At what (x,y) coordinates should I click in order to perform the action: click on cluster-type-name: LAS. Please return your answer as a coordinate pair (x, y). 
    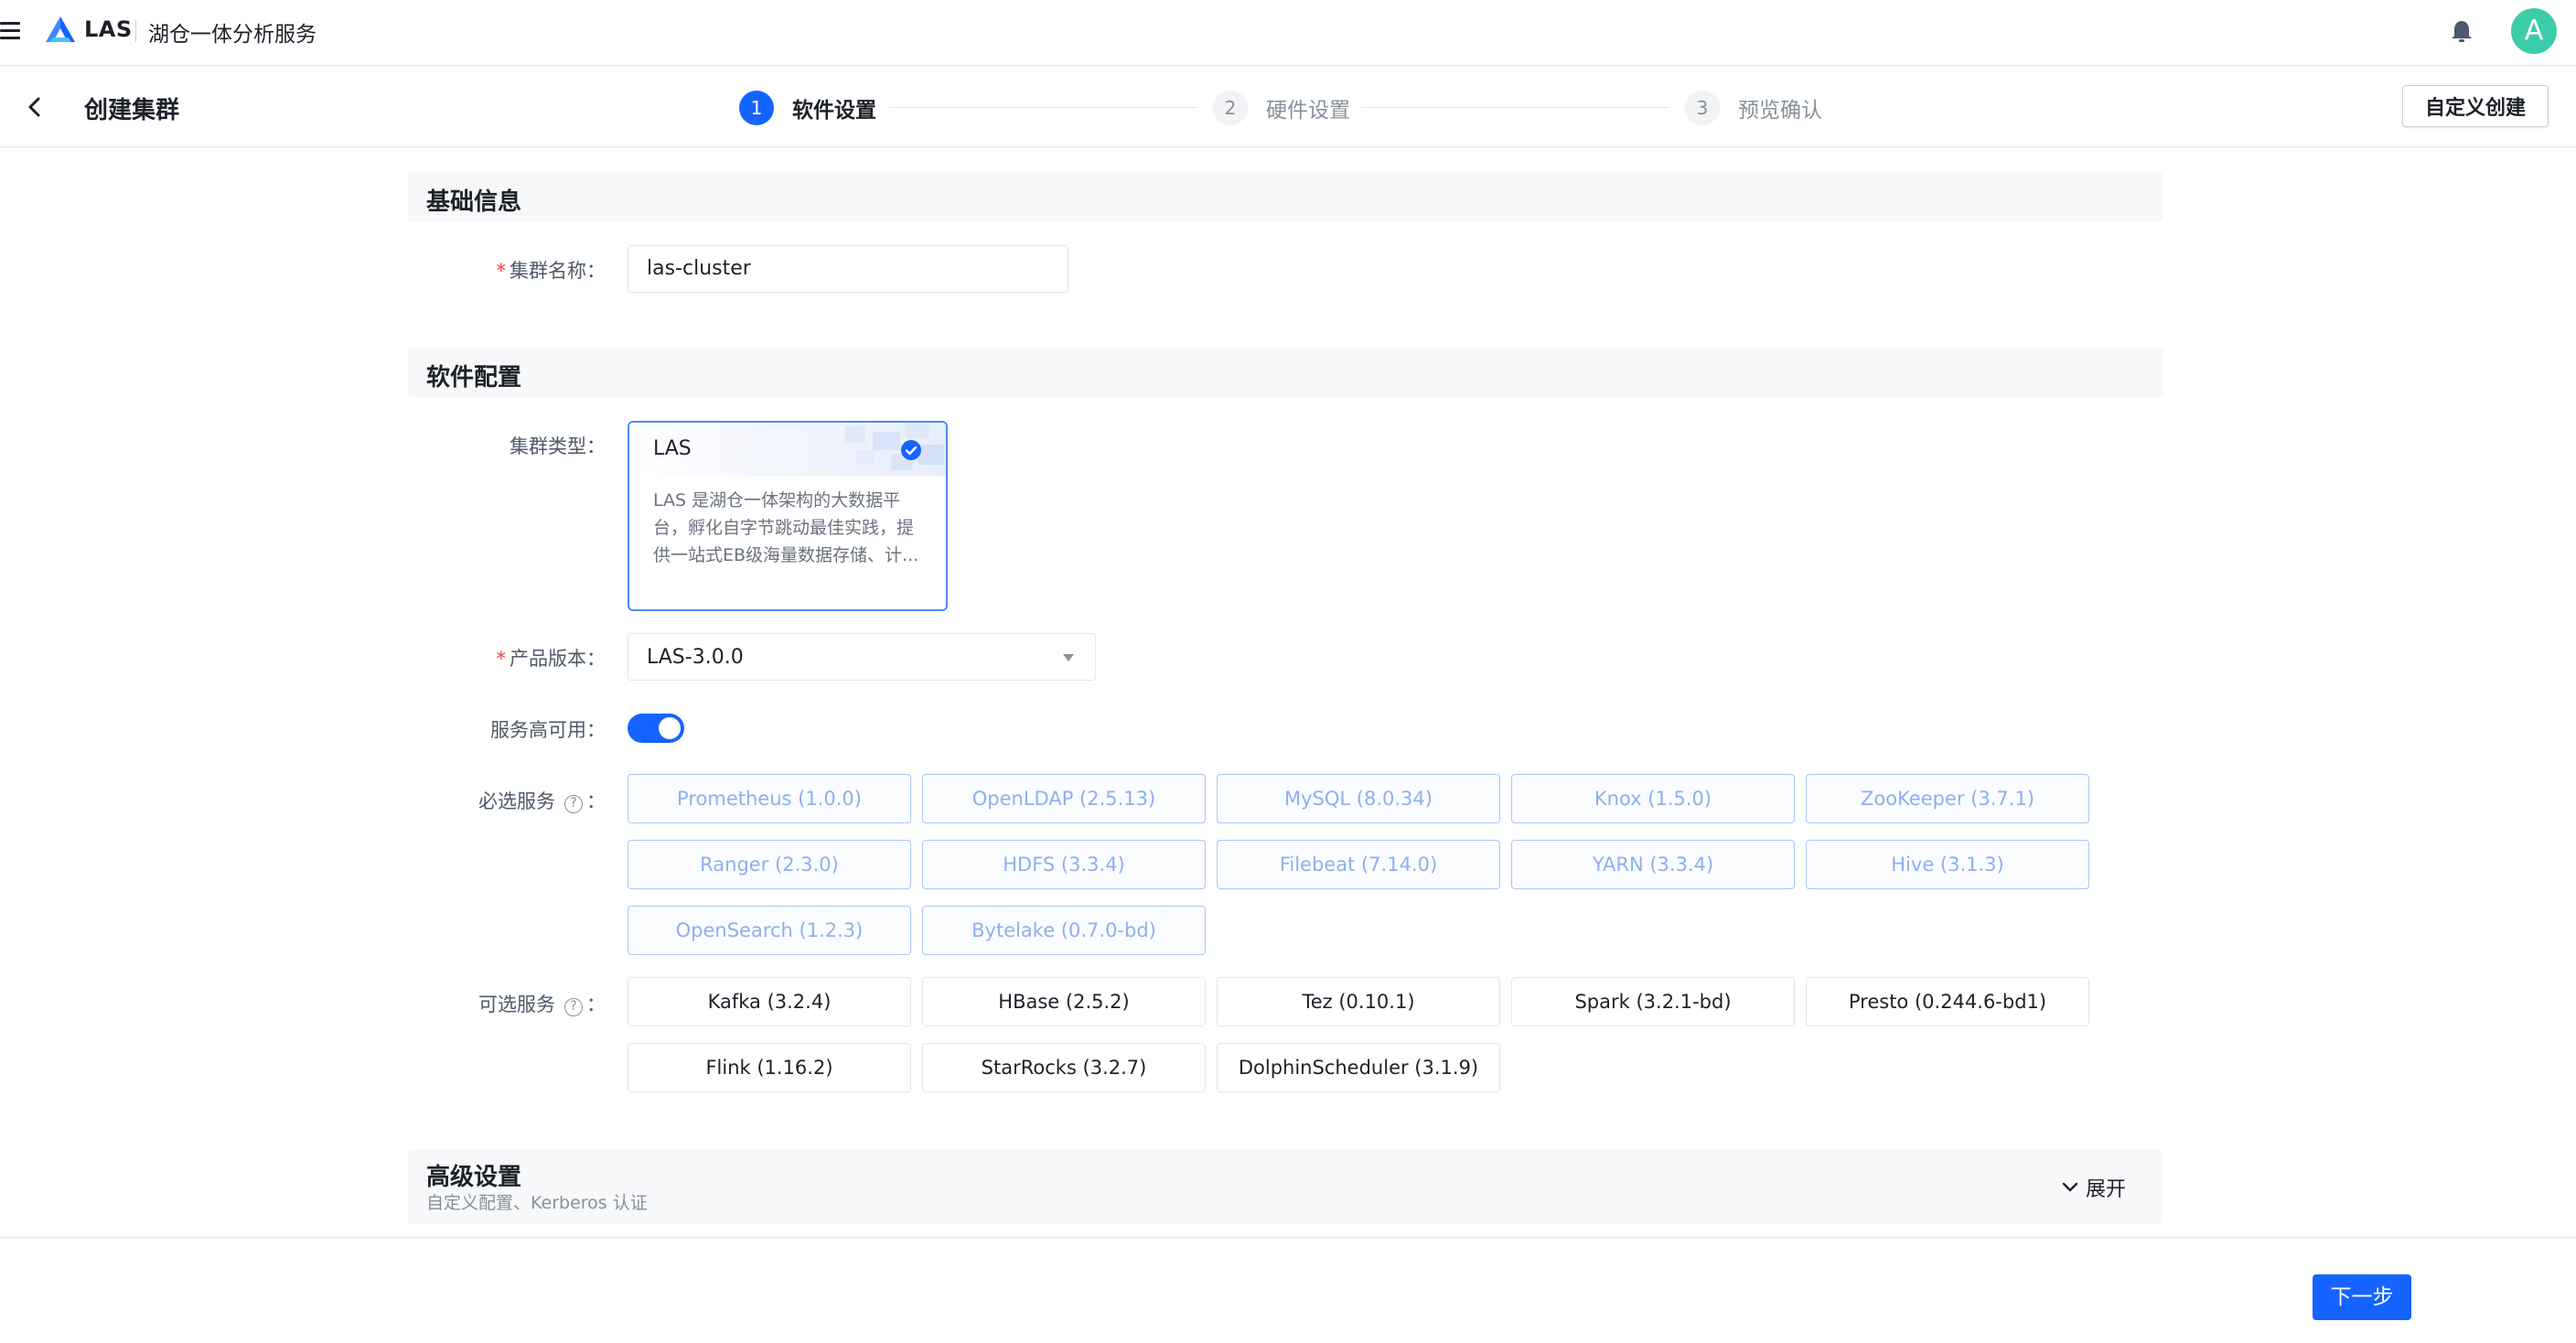
    Looking at the image, I should click on (672, 448).